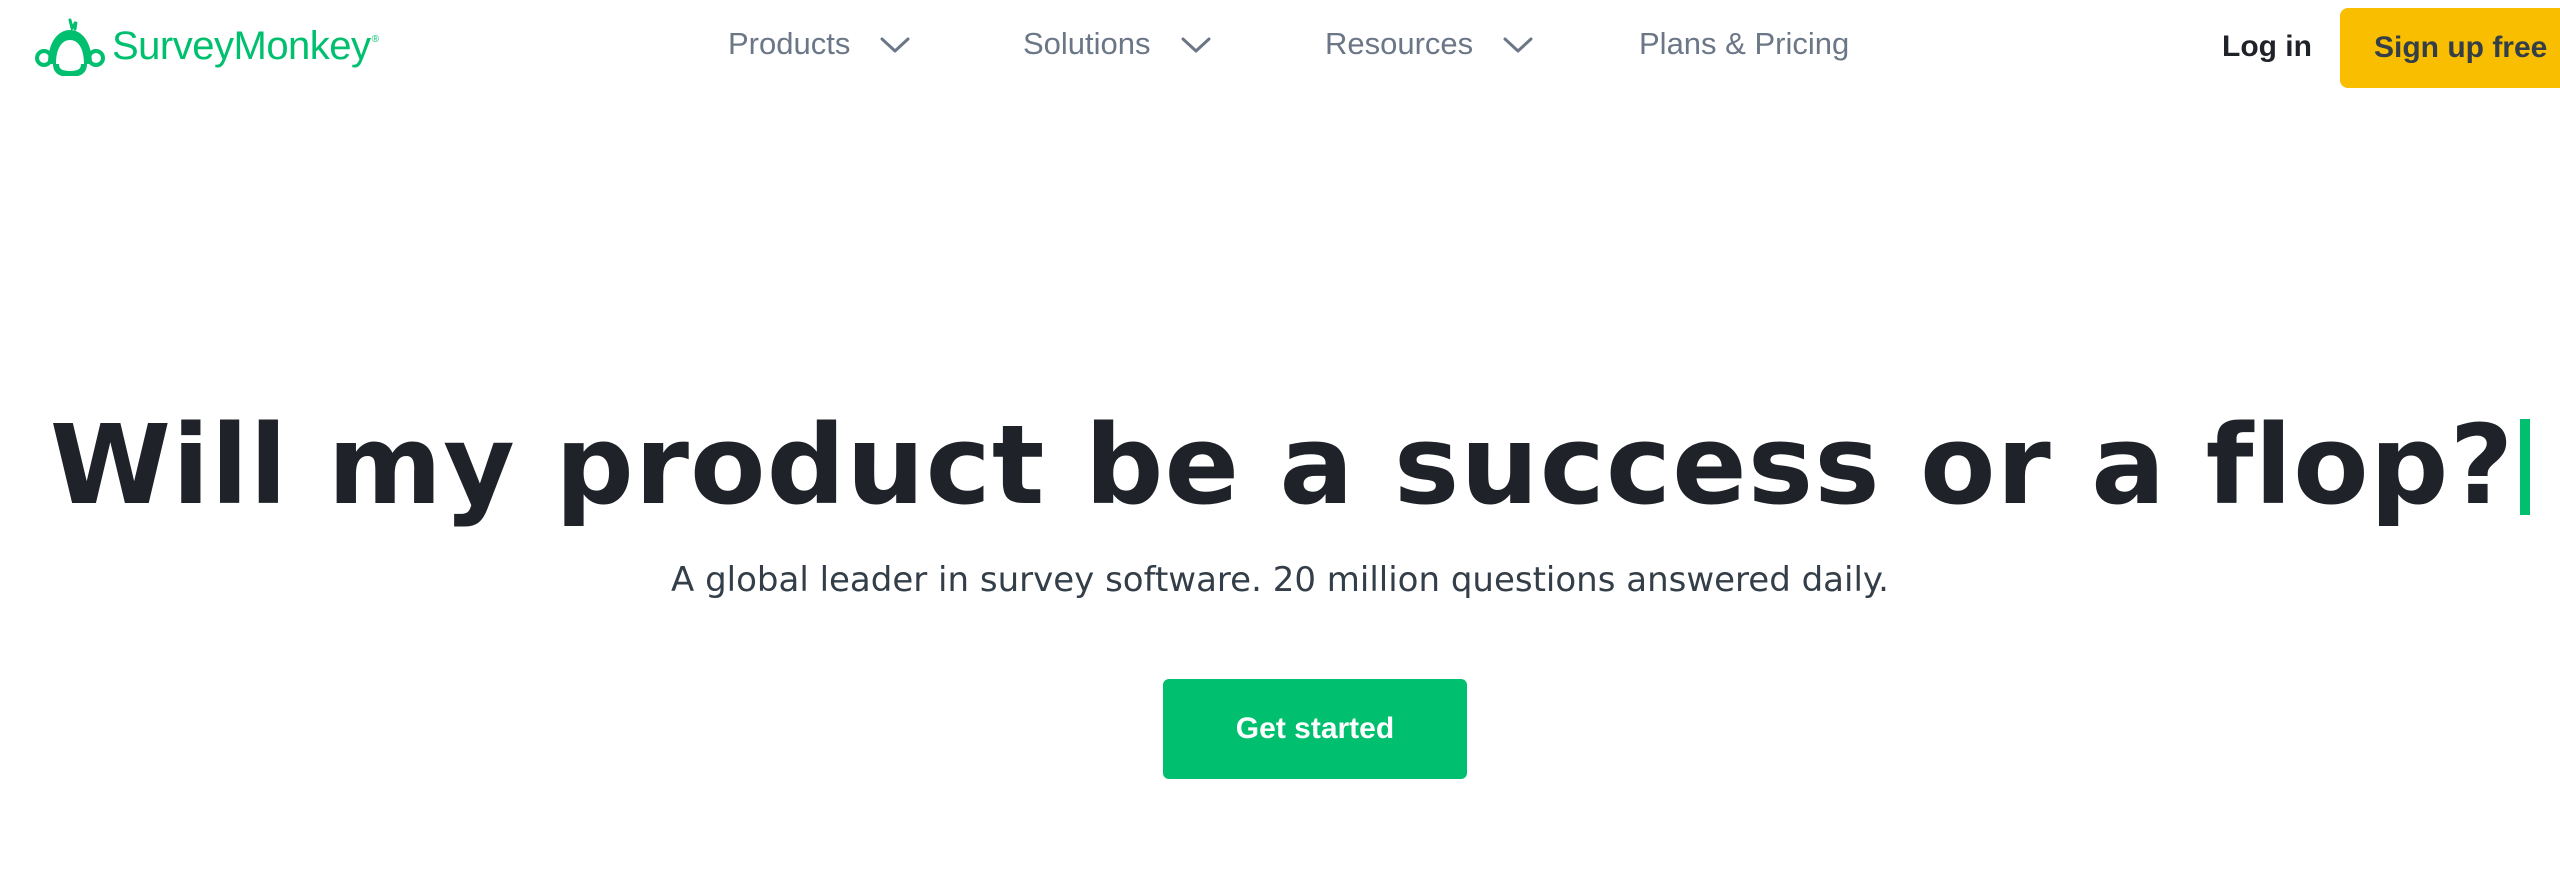 This screenshot has height=893, width=2560. What do you see at coordinates (375, 39) in the screenshot?
I see `logo-registered-mark: ®` at bounding box center [375, 39].